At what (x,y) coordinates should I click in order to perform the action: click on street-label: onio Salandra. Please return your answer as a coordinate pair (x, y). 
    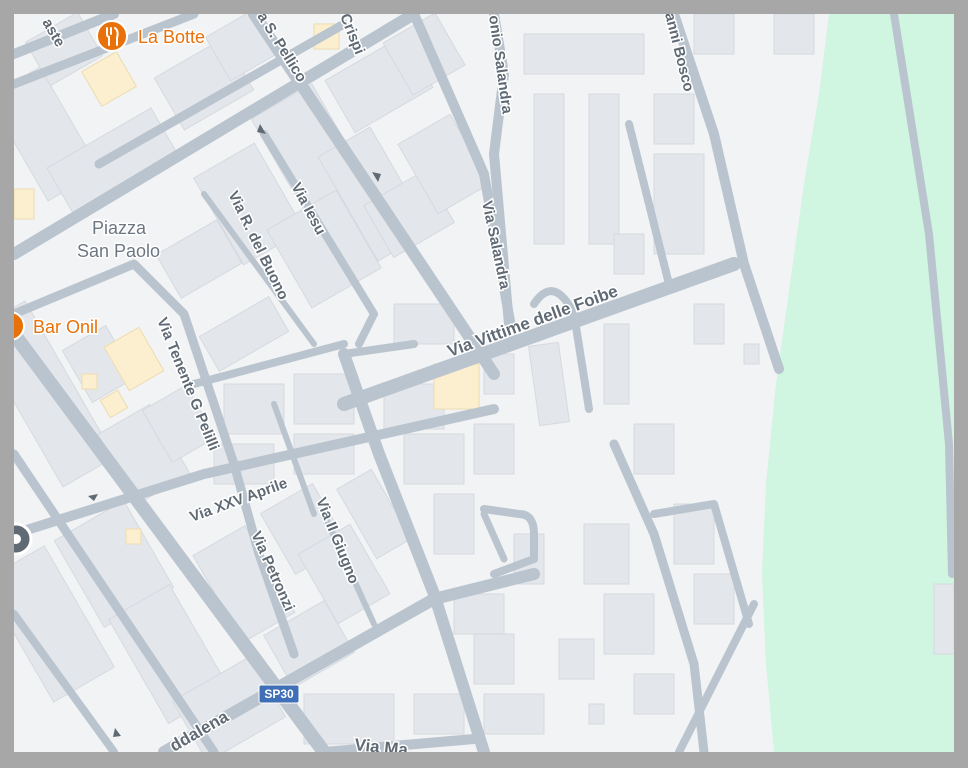
    Looking at the image, I should click on (500, 64).